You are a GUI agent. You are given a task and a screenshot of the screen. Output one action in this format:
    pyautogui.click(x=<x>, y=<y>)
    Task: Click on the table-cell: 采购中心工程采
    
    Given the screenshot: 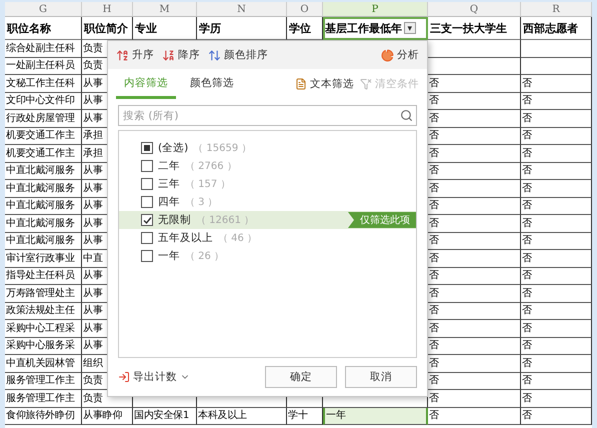 What is the action you would take?
    pyautogui.click(x=43, y=329)
    